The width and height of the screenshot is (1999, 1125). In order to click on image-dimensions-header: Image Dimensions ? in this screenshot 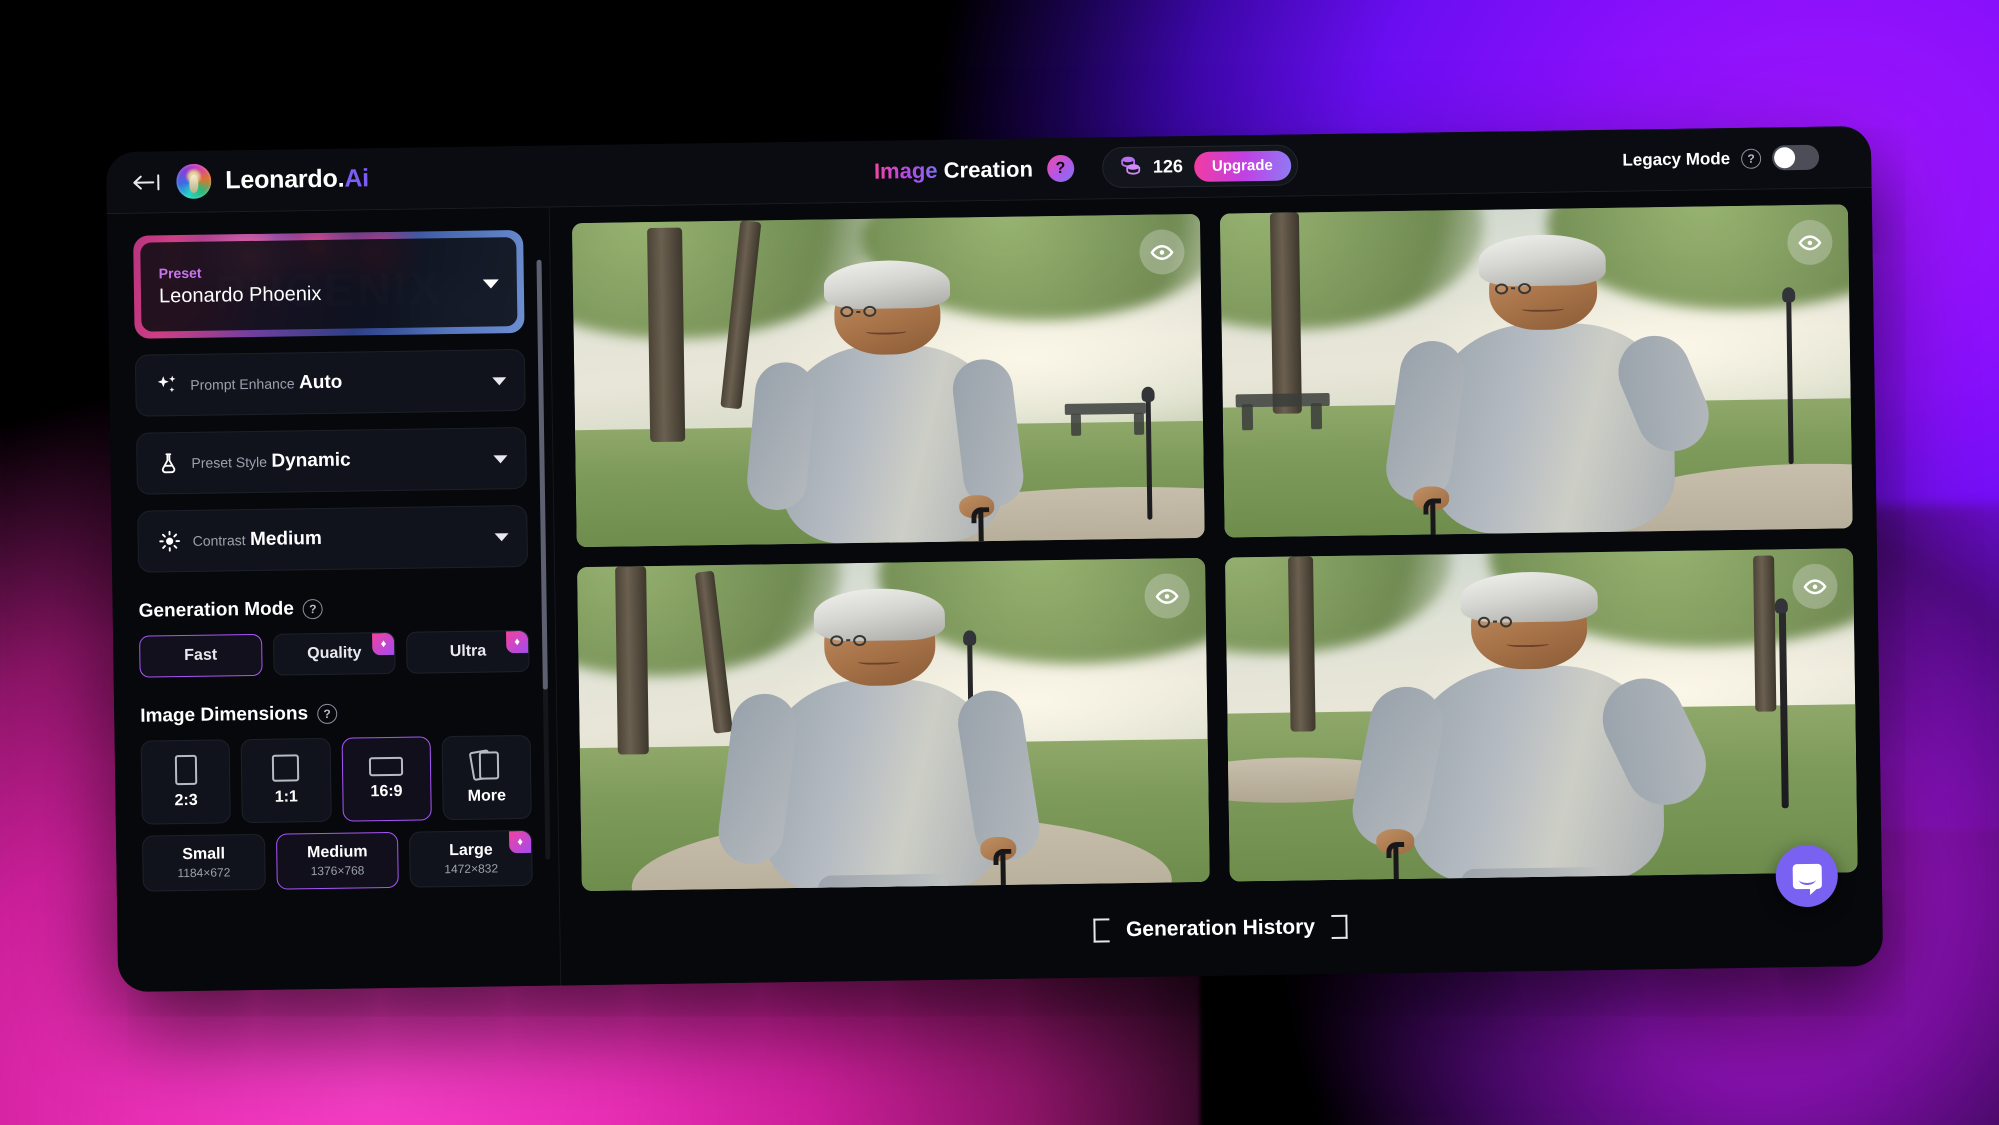, I will do `click(335, 714)`.